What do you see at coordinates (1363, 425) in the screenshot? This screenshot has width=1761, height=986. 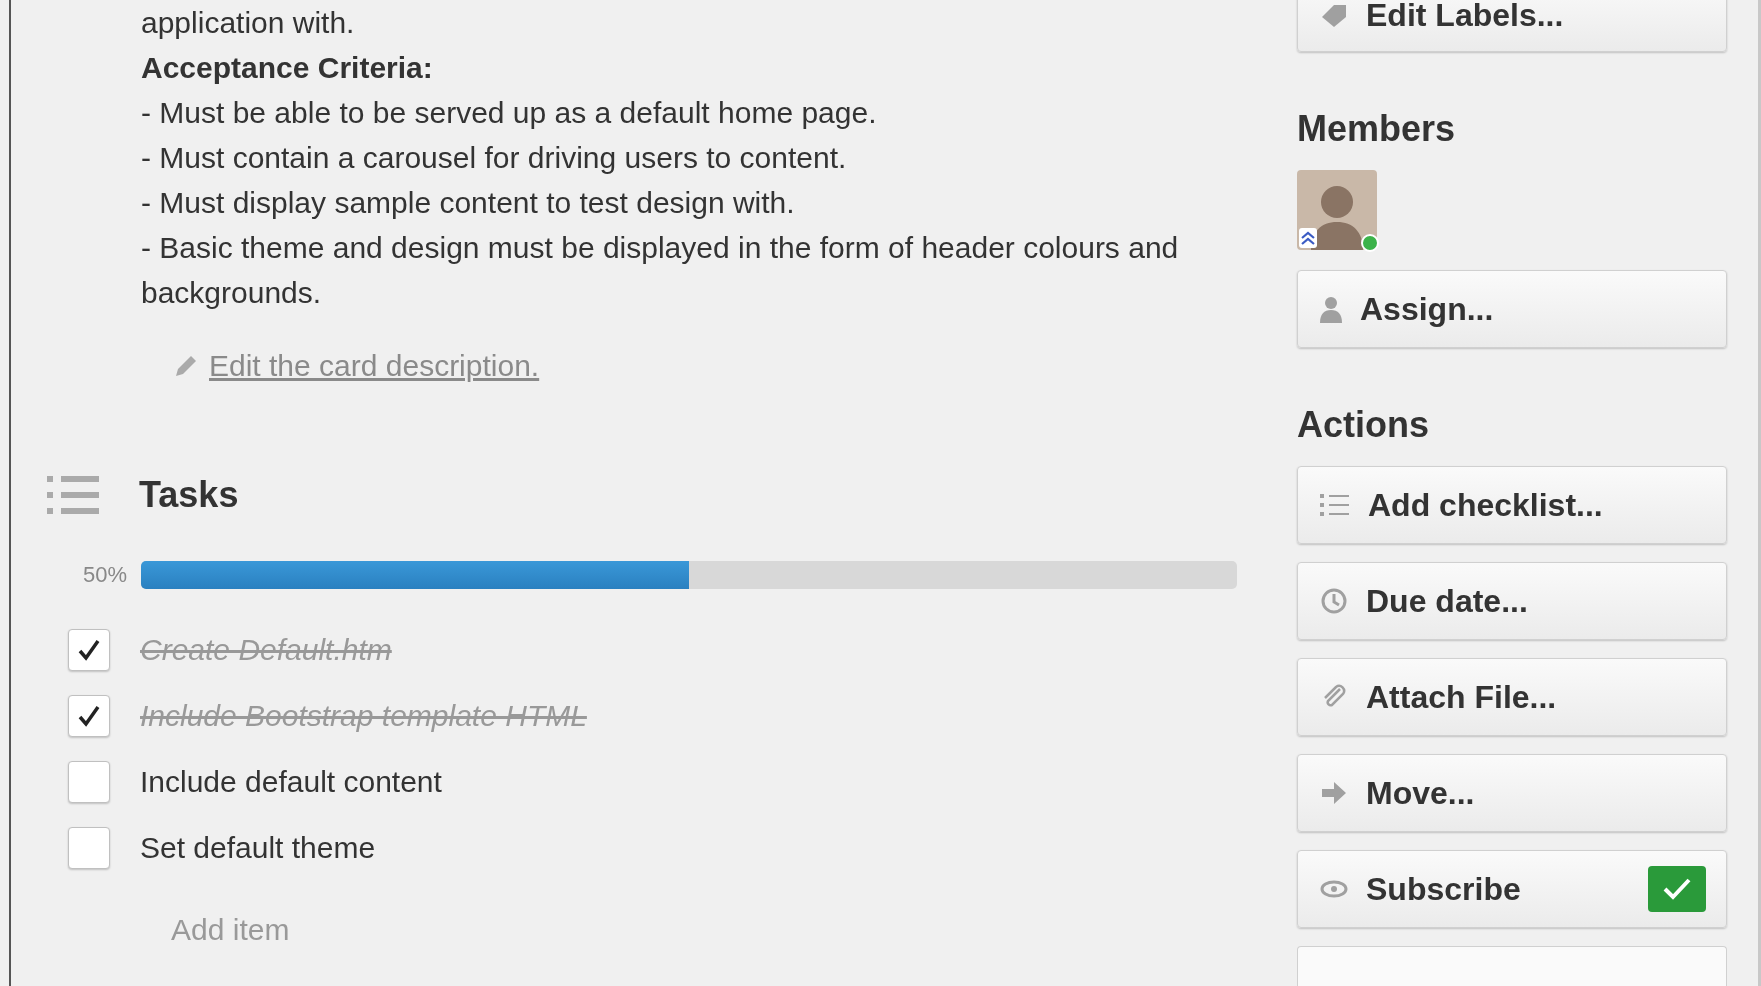 I see `actions-heading: Actions` at bounding box center [1363, 425].